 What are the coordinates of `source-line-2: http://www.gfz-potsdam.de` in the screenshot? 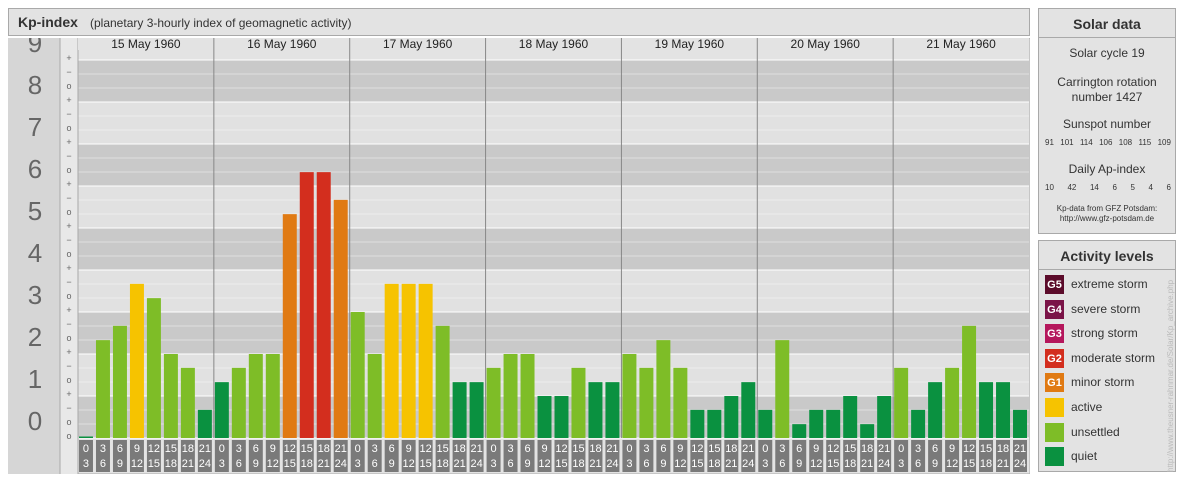 It's located at (1107, 218).